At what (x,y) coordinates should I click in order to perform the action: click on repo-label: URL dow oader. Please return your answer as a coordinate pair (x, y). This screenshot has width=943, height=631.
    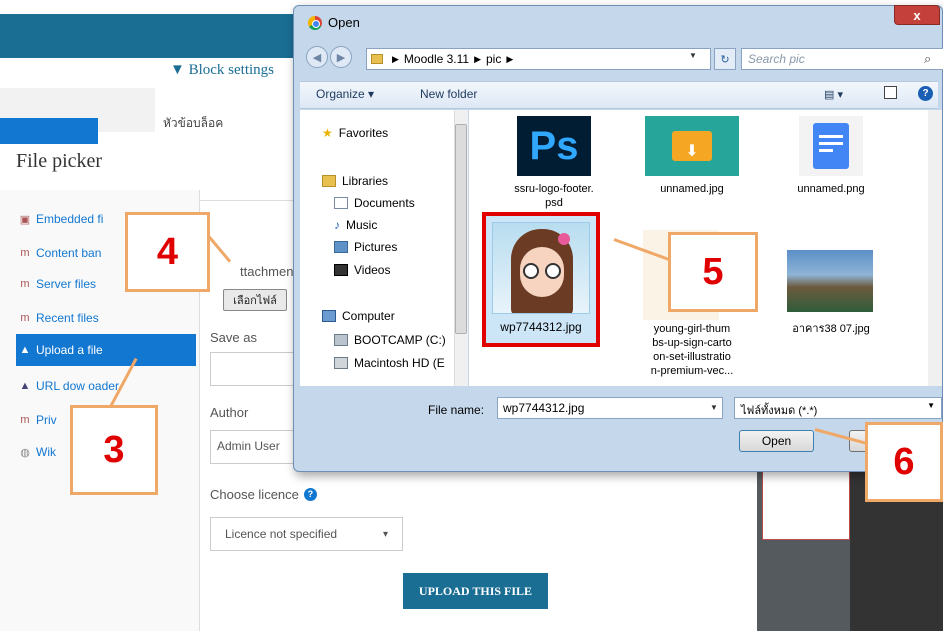
    Looking at the image, I should click on (77, 386).